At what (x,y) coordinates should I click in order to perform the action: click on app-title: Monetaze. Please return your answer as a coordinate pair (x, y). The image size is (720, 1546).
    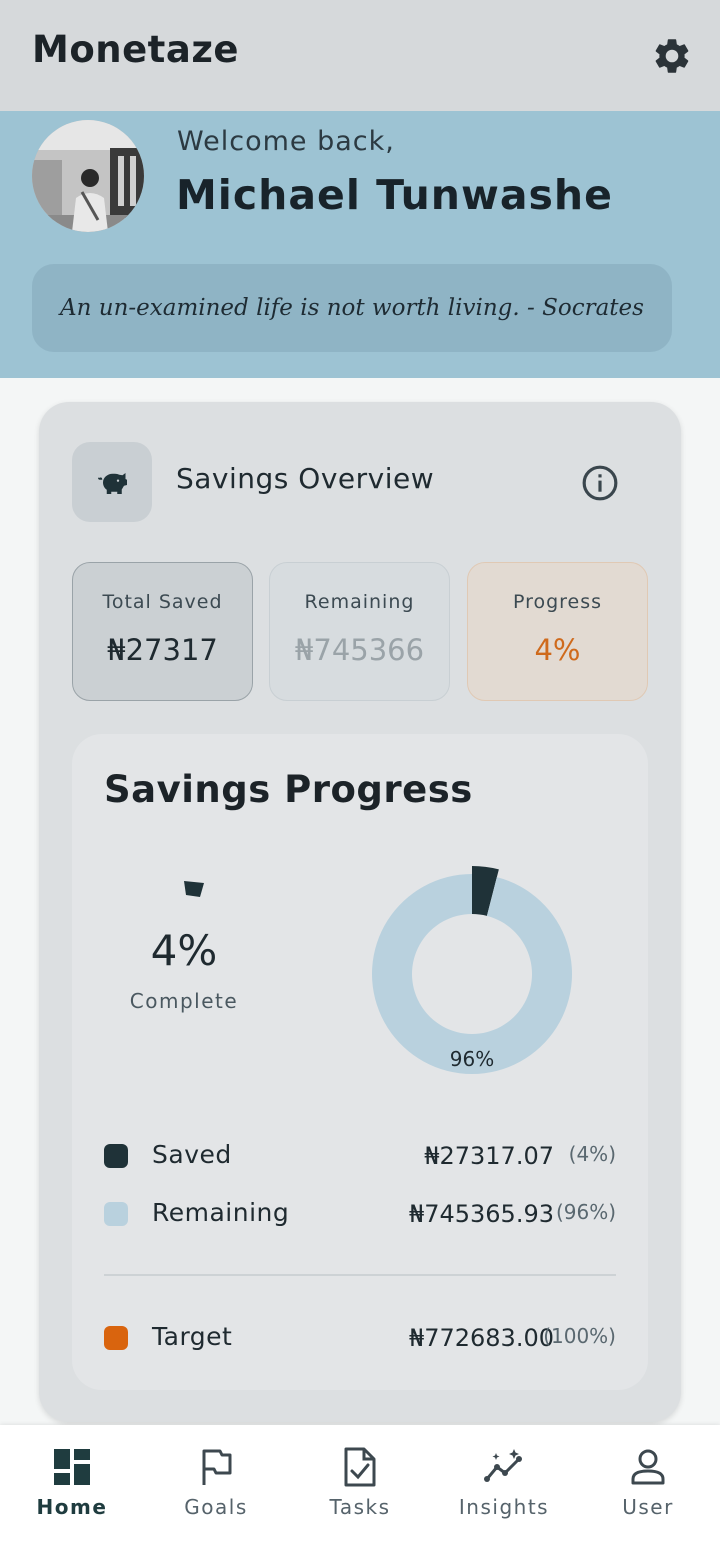
    Looking at the image, I should click on (135, 49).